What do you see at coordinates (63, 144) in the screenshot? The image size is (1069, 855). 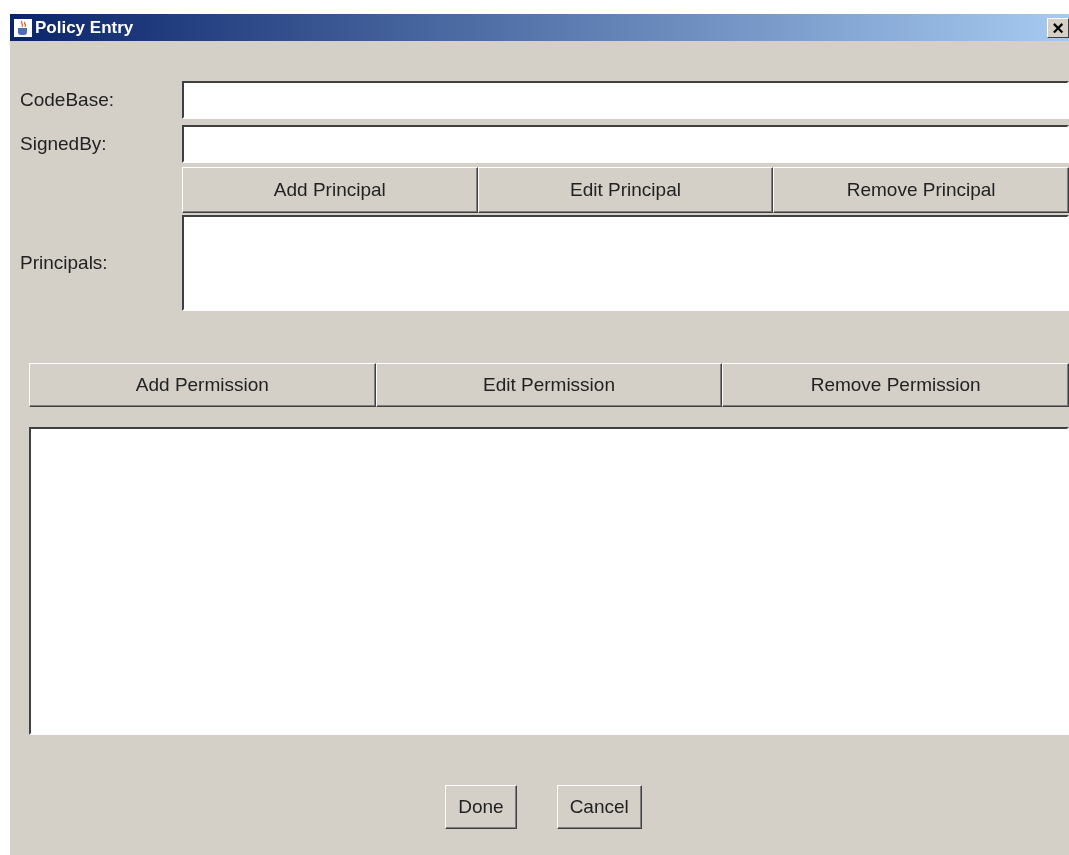 I see `field-label: SignedBy:` at bounding box center [63, 144].